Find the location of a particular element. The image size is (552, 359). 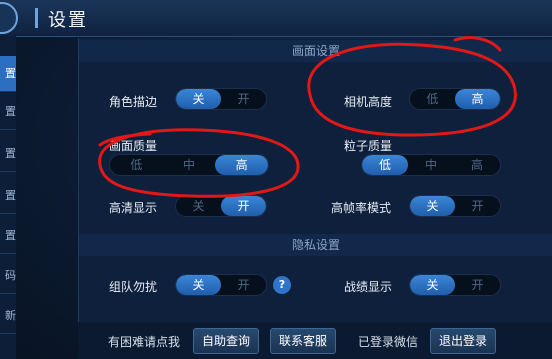

particle-selector: 低中高 is located at coordinates (431, 165).